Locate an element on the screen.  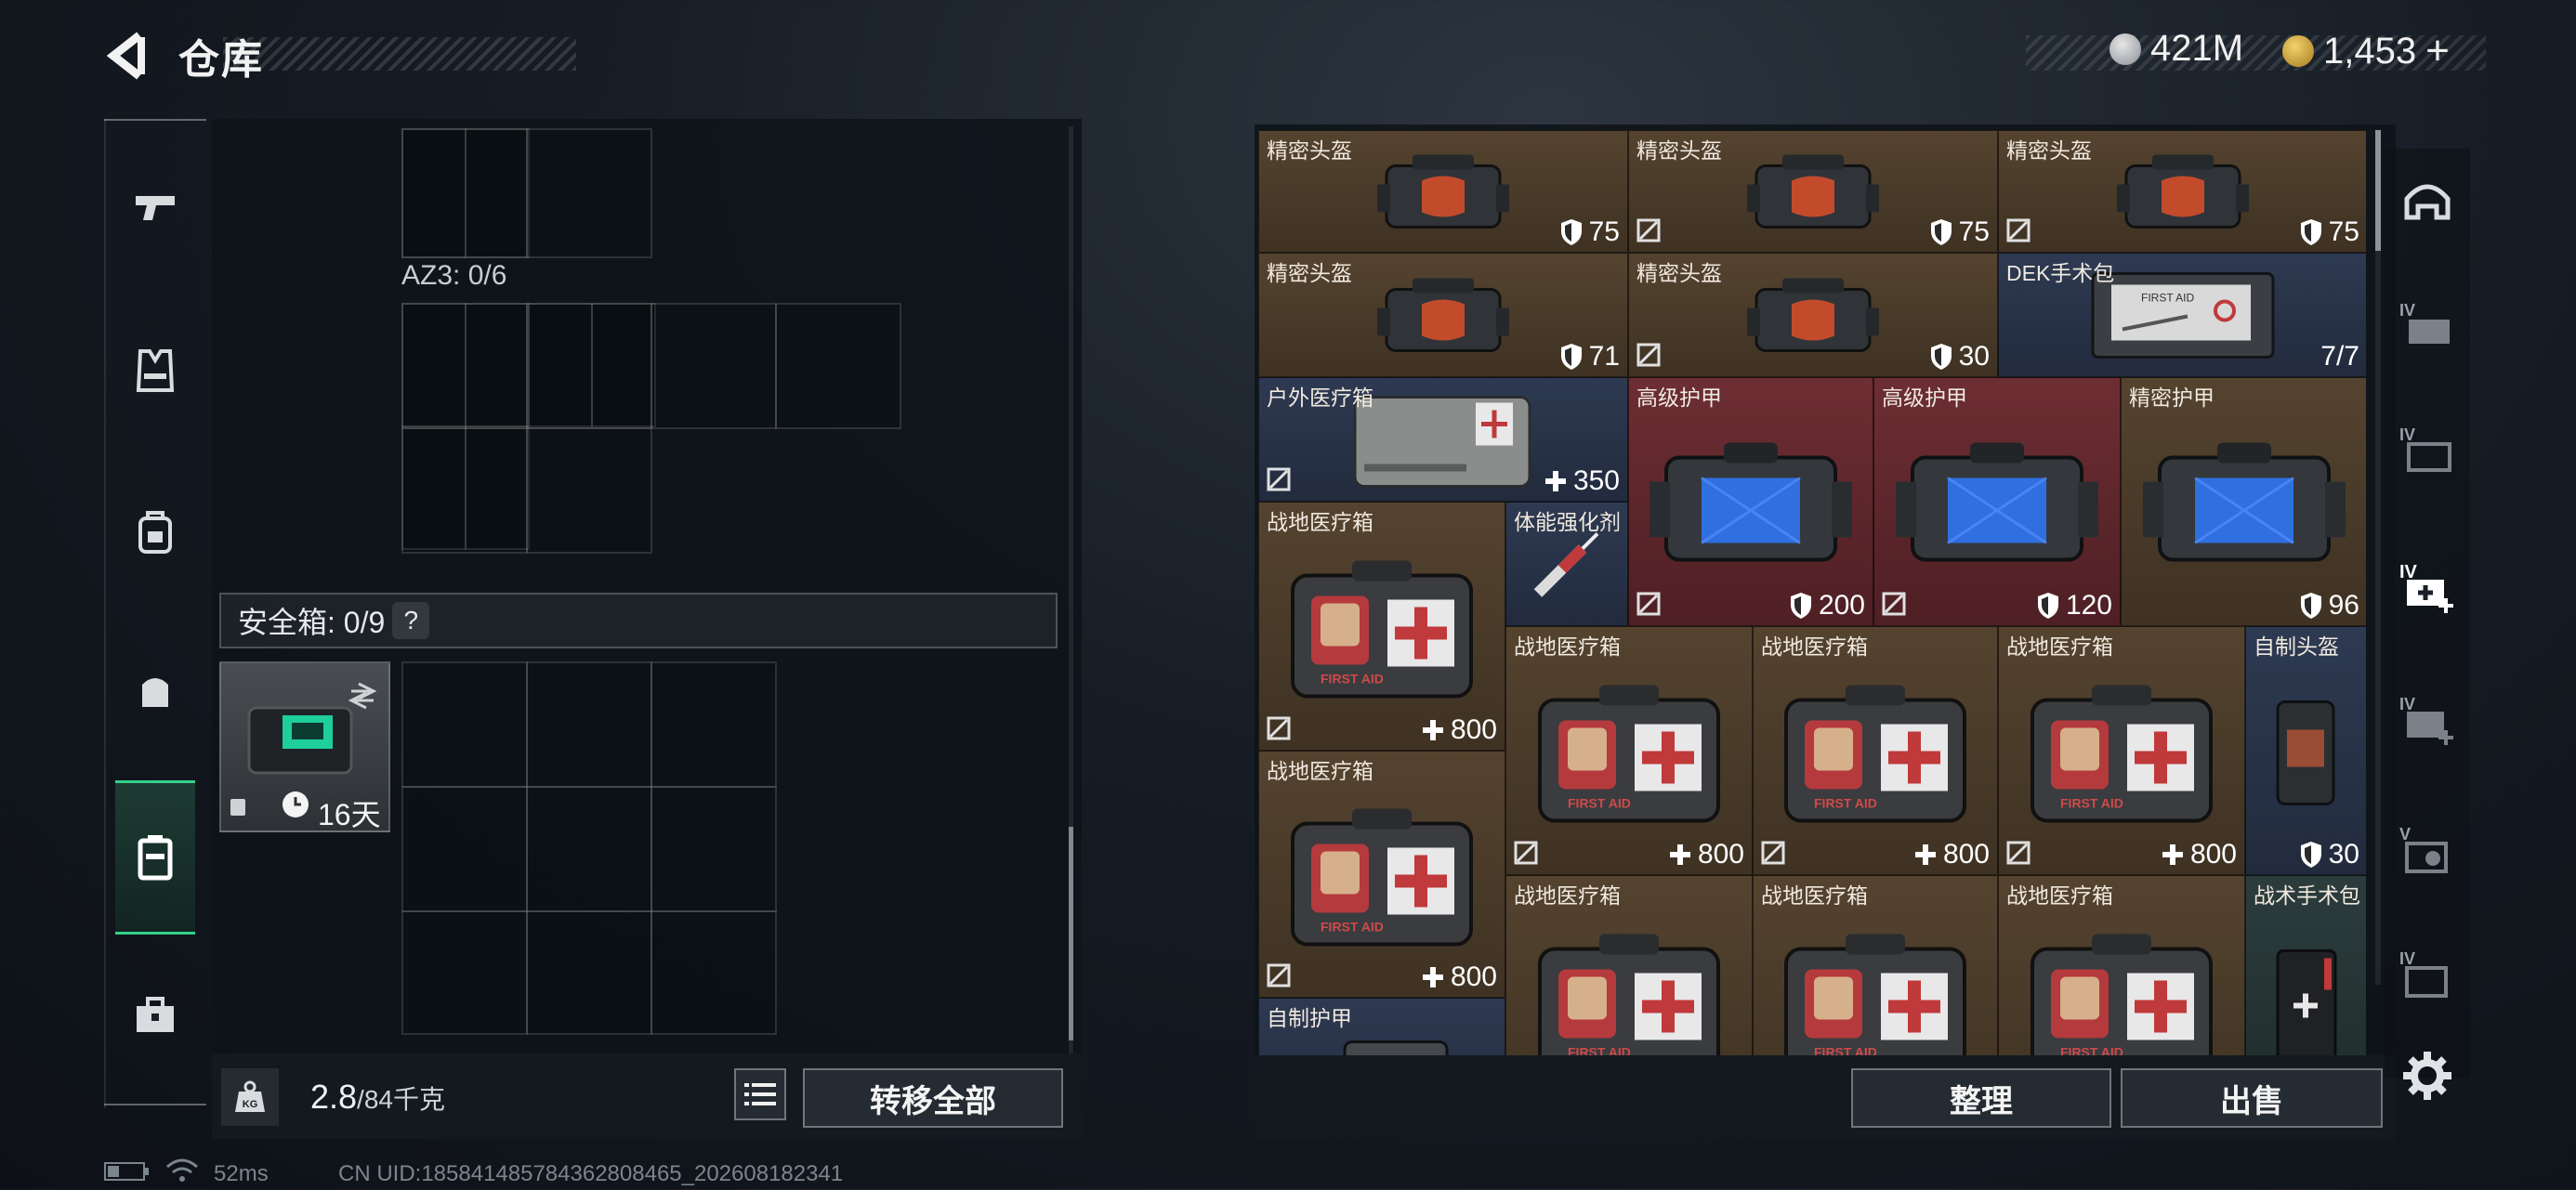
weight-badge: KG is located at coordinates (250, 1097).